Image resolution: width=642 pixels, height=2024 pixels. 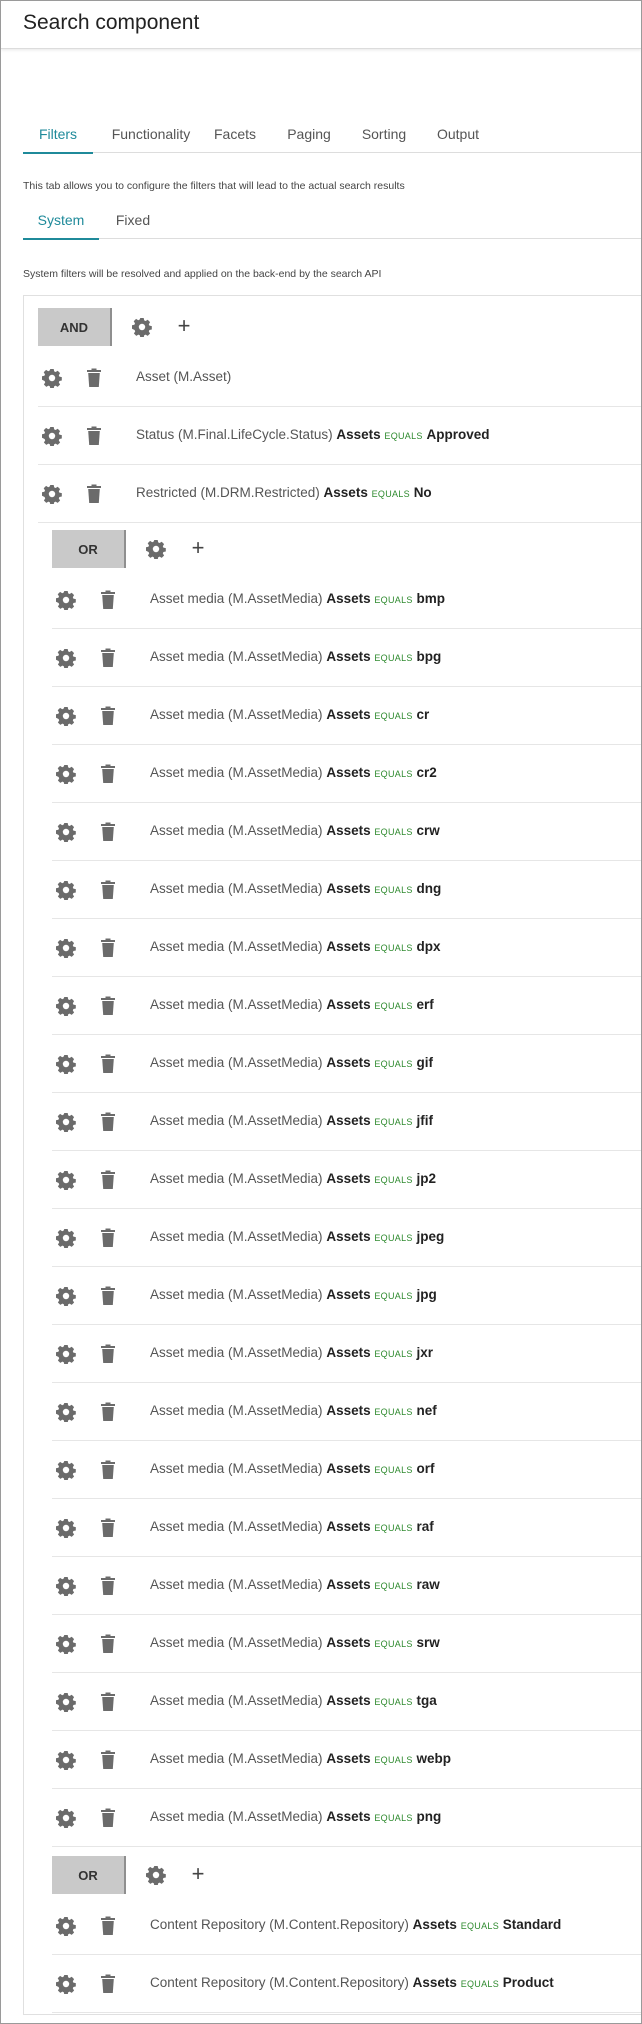 What do you see at coordinates (133, 223) in the screenshot?
I see `subtab-fixed: Fixed` at bounding box center [133, 223].